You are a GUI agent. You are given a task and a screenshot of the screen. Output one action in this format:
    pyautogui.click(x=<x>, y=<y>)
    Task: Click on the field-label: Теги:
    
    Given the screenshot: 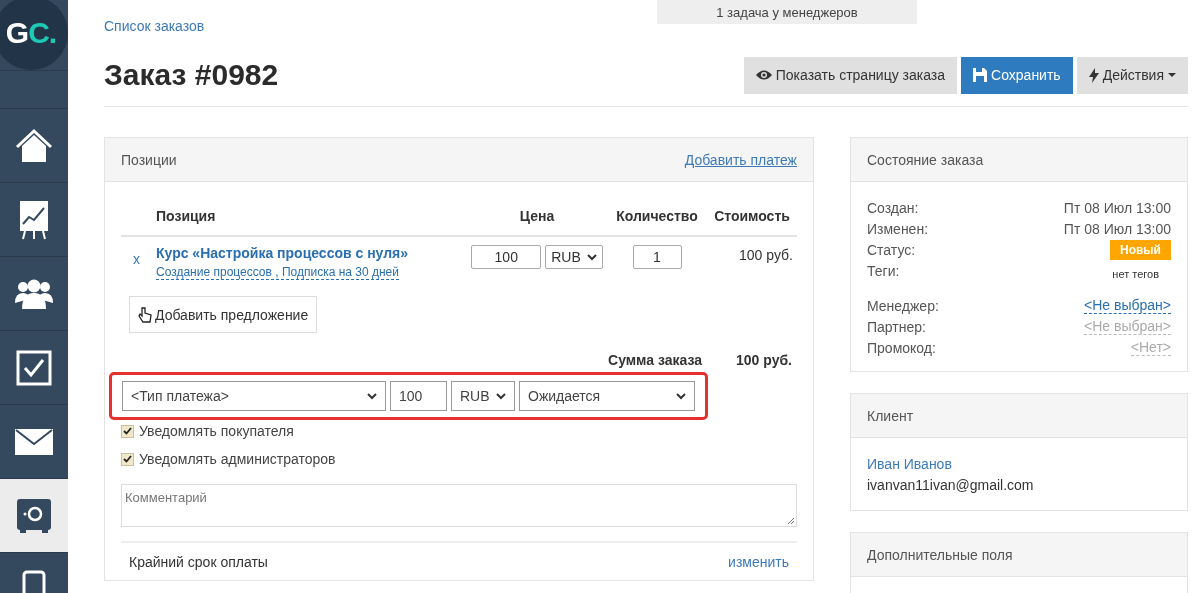 What is the action you would take?
    pyautogui.click(x=883, y=270)
    